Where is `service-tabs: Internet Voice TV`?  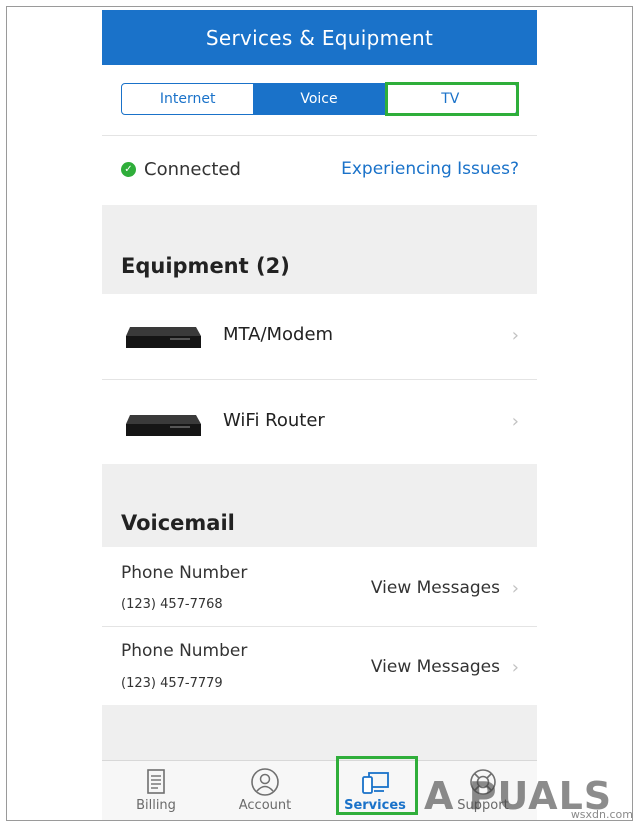 service-tabs: Internet Voice TV is located at coordinates (319, 99).